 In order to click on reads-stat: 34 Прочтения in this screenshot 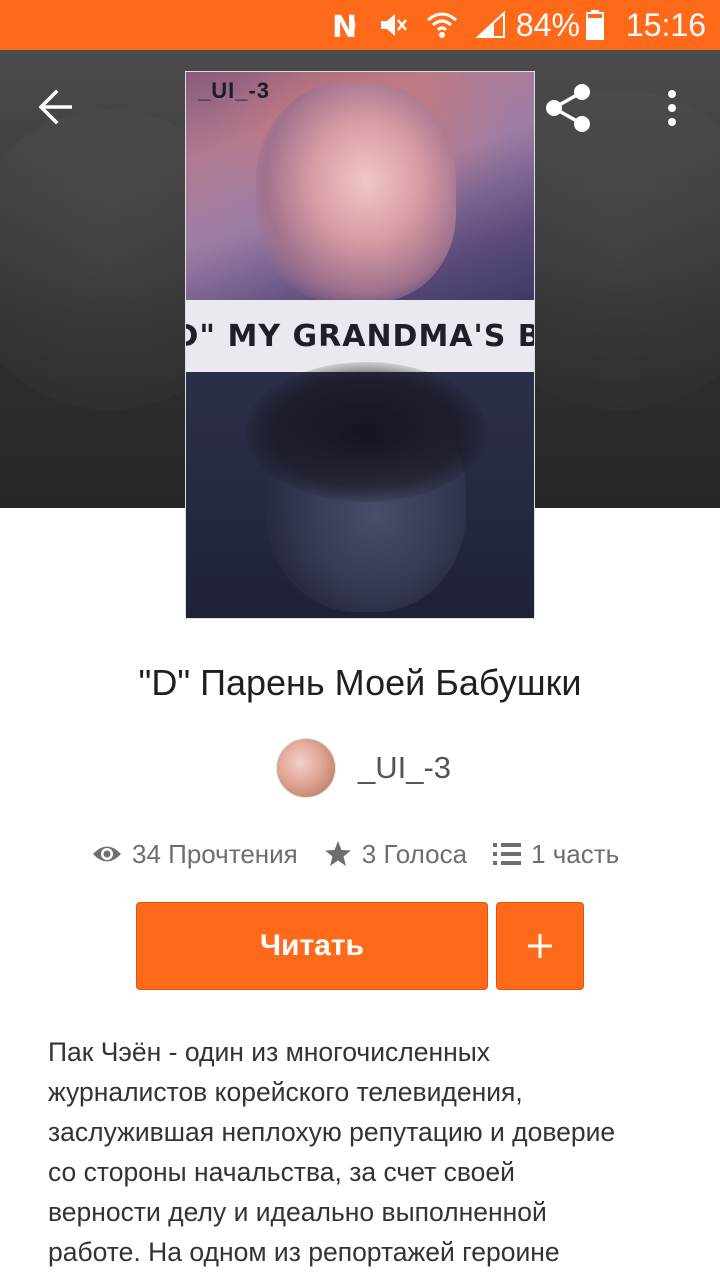, I will do `click(195, 854)`.